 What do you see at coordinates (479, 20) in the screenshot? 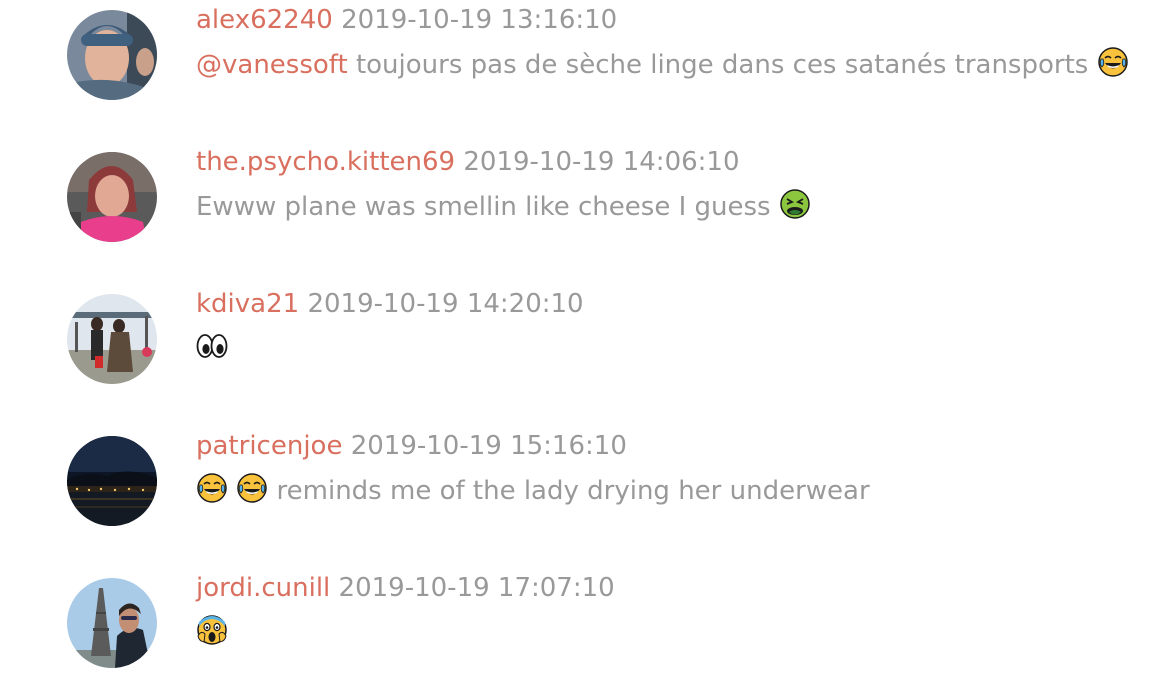
I see `timestamp: 2019-10-19 13:16:10` at bounding box center [479, 20].